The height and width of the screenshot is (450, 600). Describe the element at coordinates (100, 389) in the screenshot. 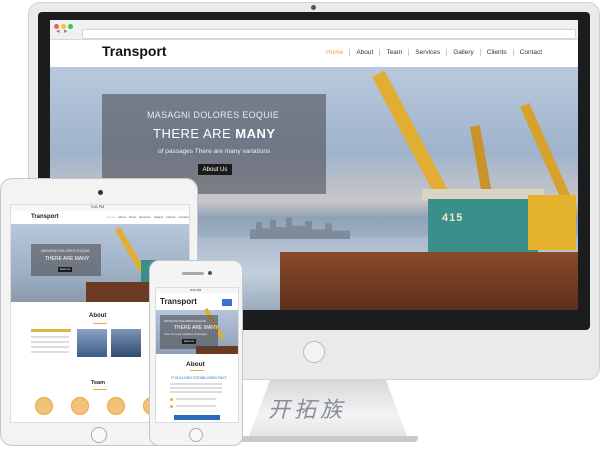

I see `tablet-team-underline` at that location.